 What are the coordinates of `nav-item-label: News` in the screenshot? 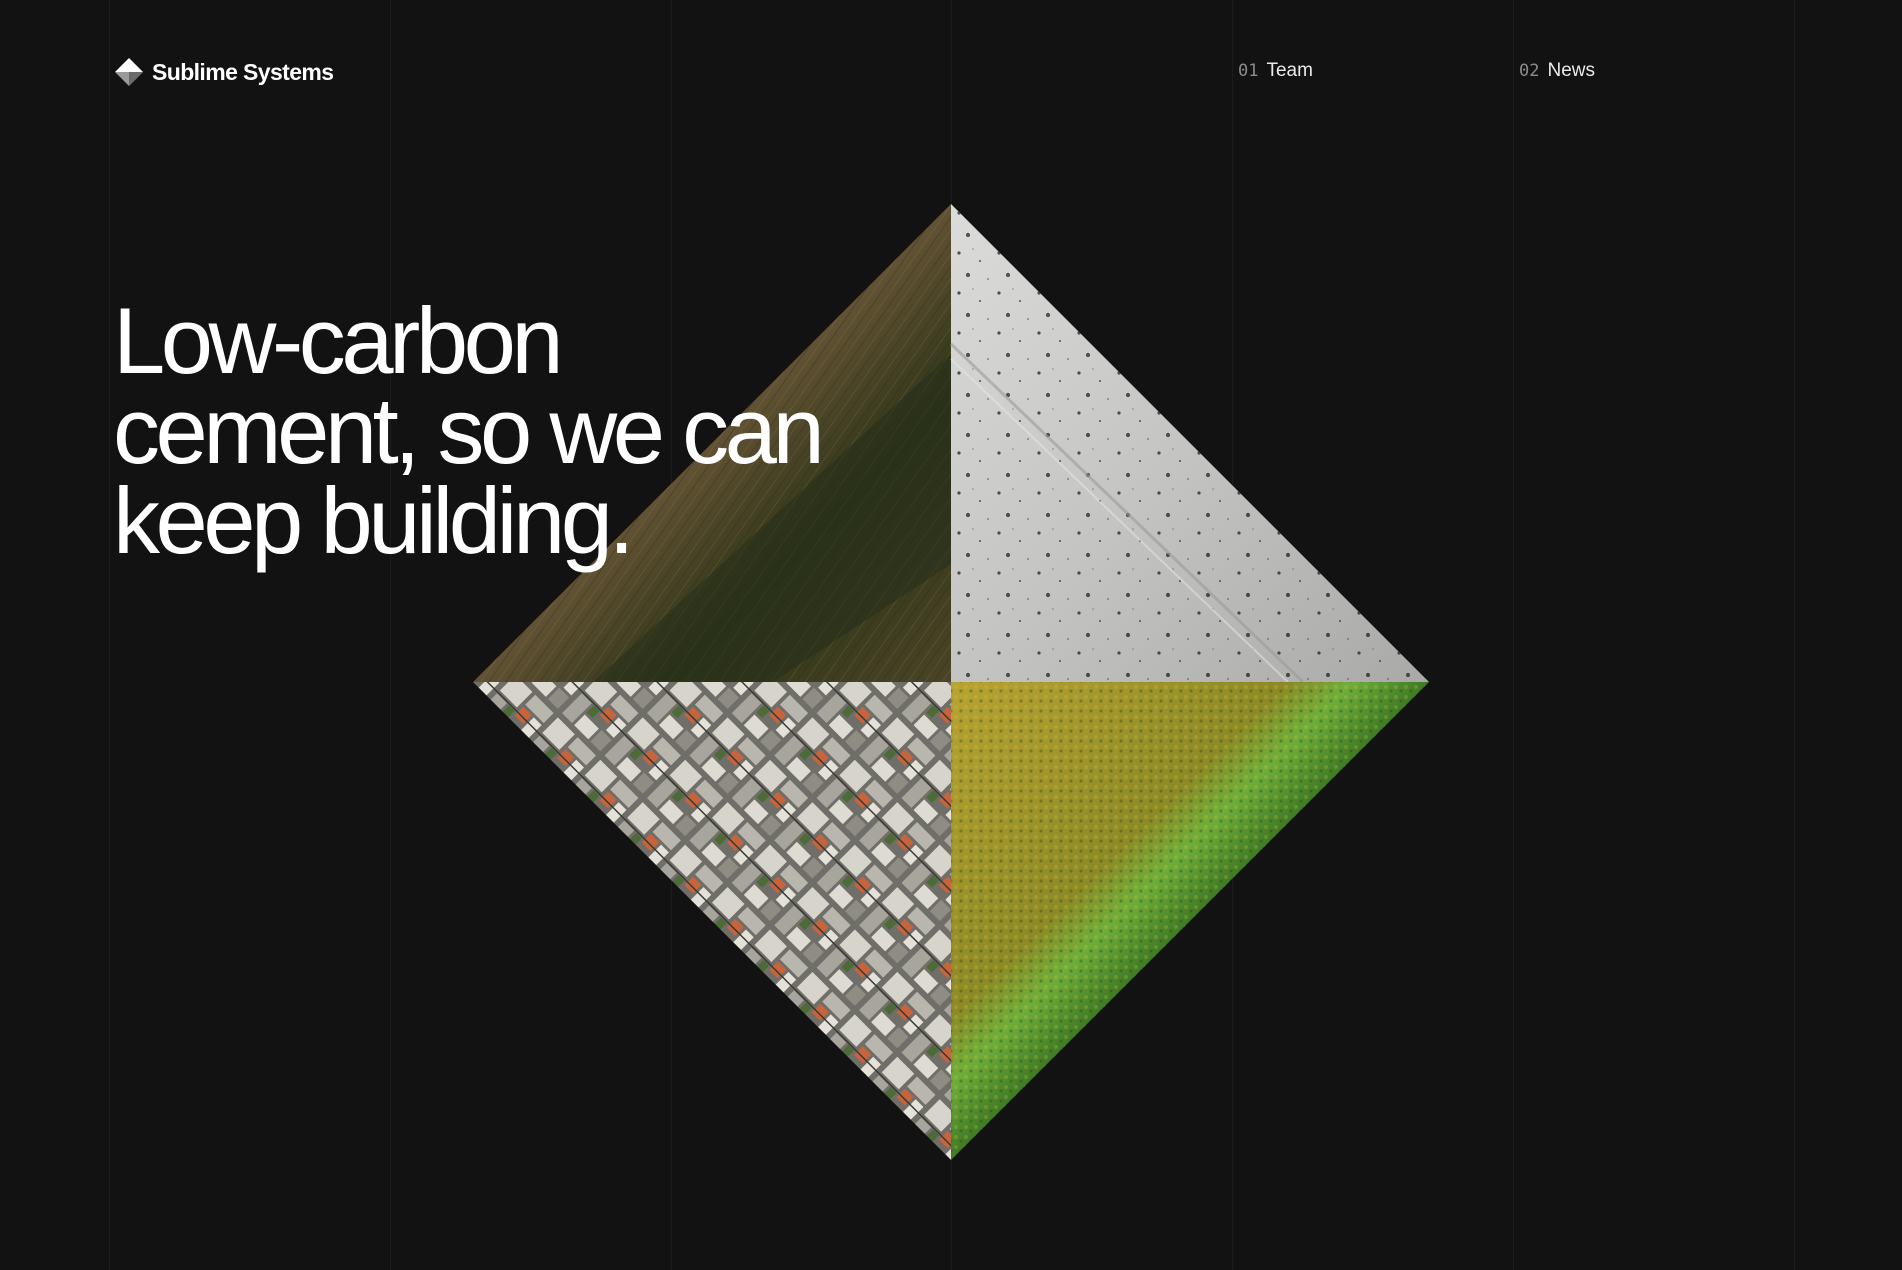 It's located at (1571, 70).